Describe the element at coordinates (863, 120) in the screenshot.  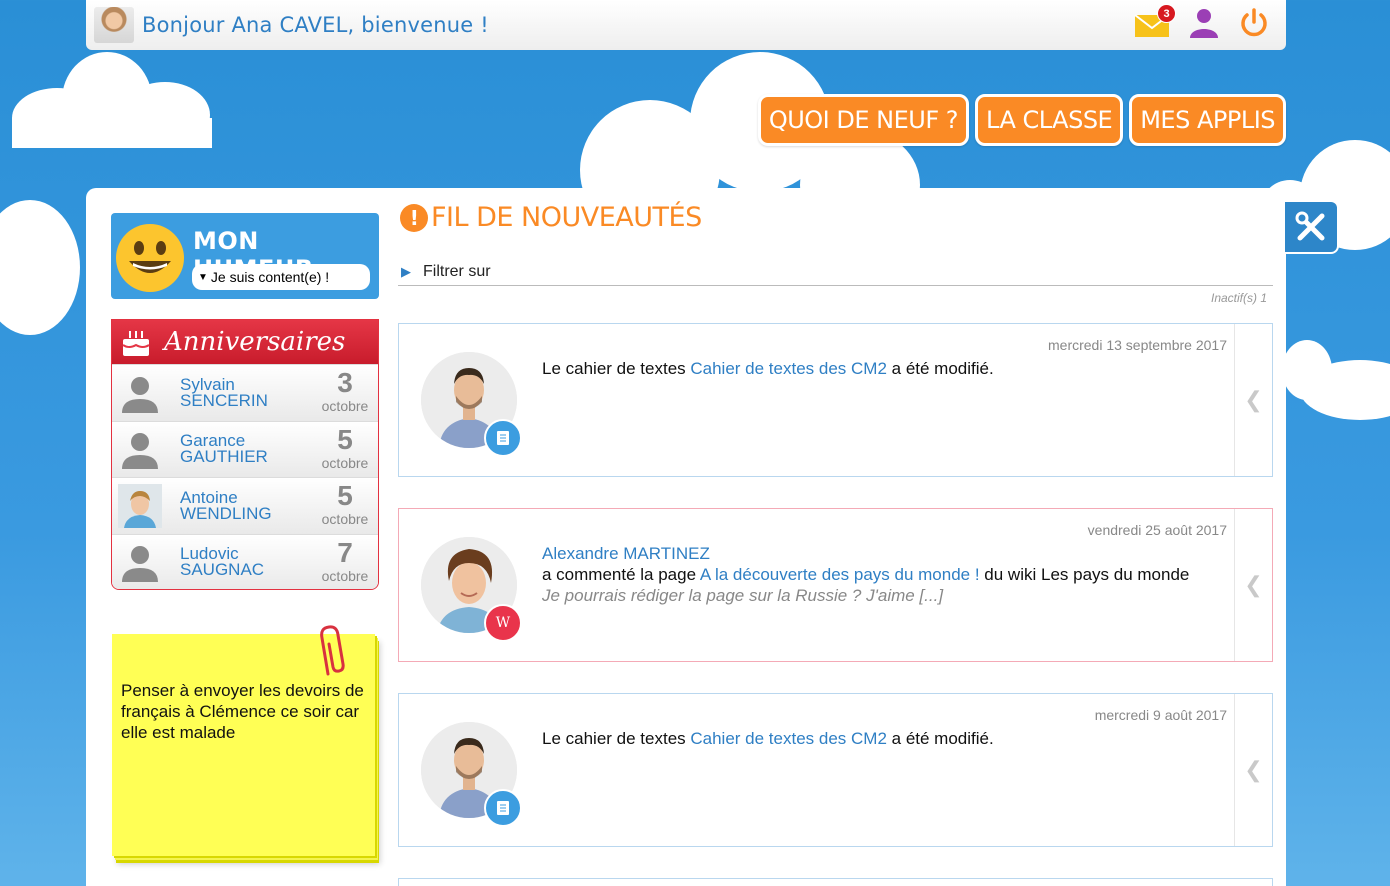
I see `nav-news-button: QUOI DE NEUF ?` at that location.